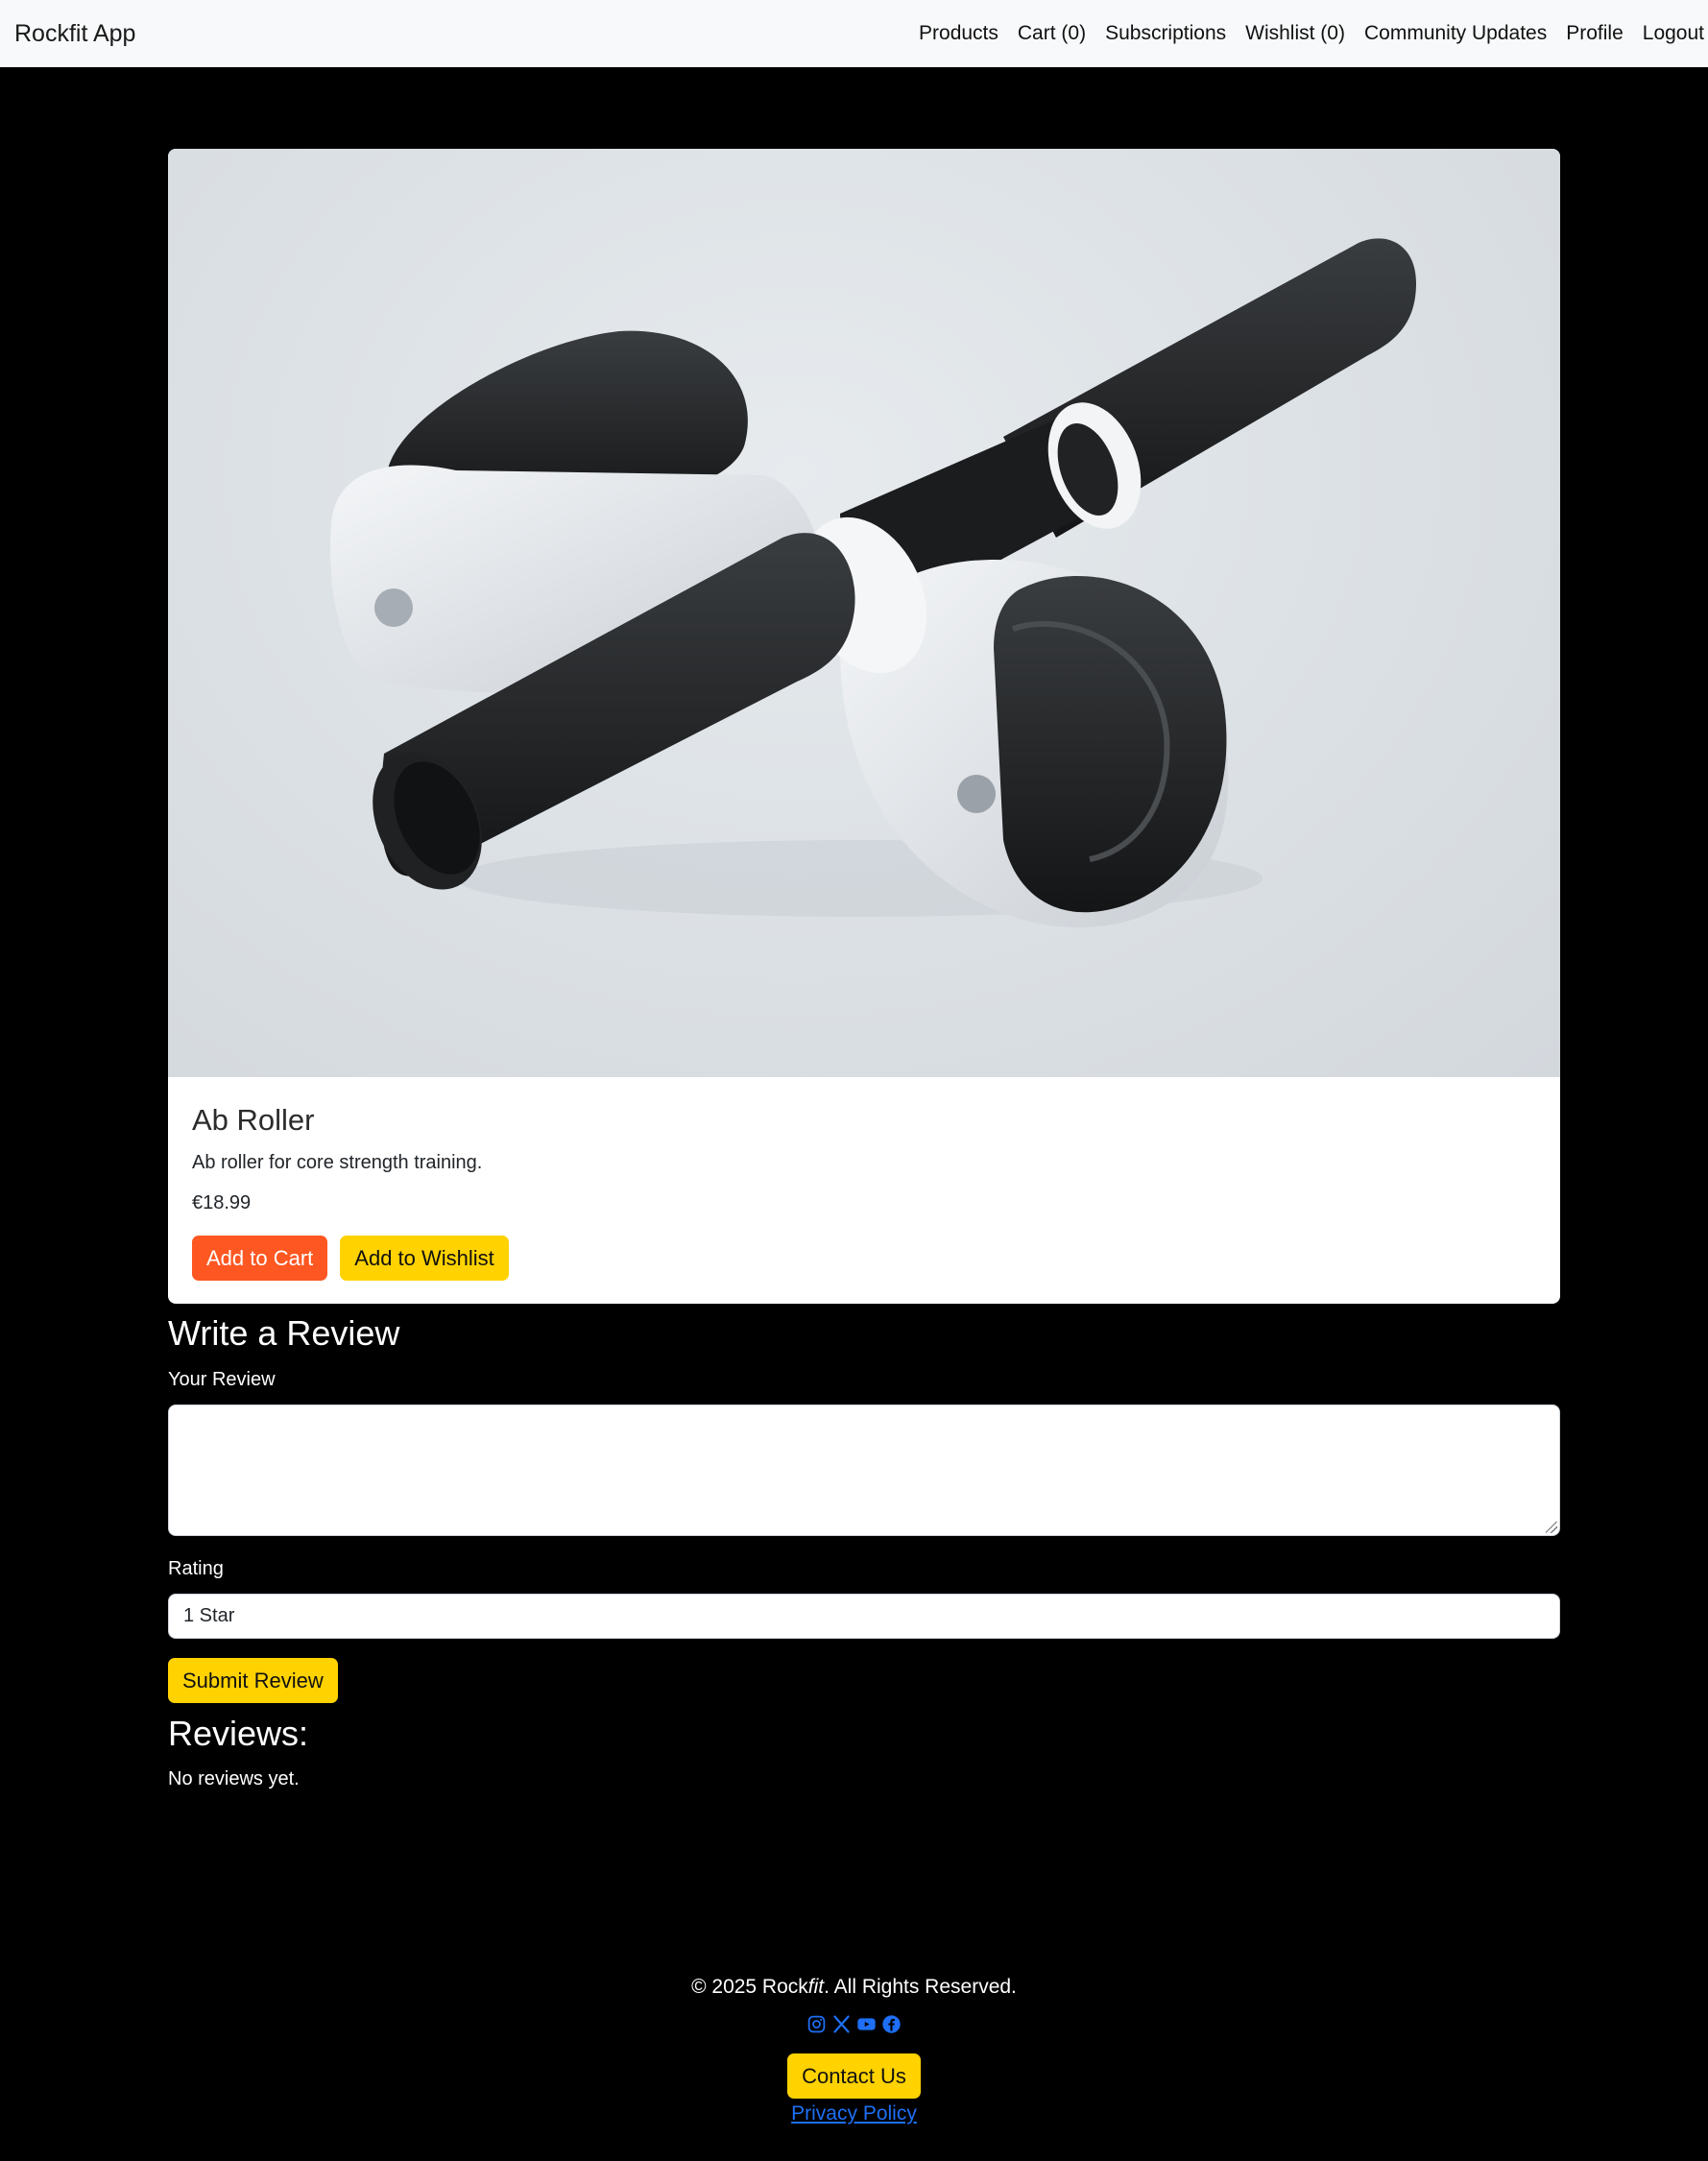  I want to click on facebook-icon, so click(891, 2024).